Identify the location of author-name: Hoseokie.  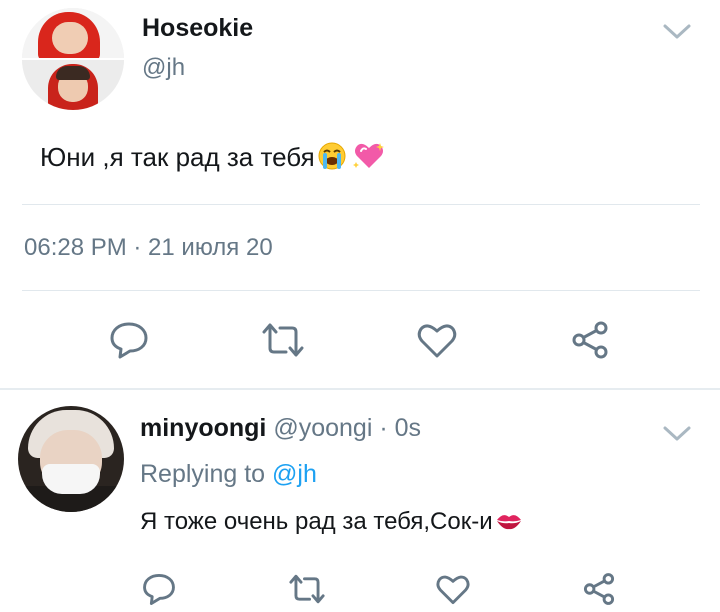
(197, 28).